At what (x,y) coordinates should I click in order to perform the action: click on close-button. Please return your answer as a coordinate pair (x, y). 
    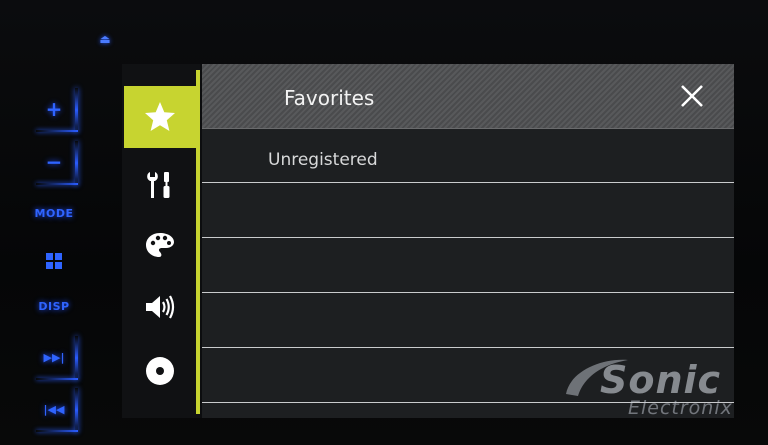
    Looking at the image, I should click on (692, 96).